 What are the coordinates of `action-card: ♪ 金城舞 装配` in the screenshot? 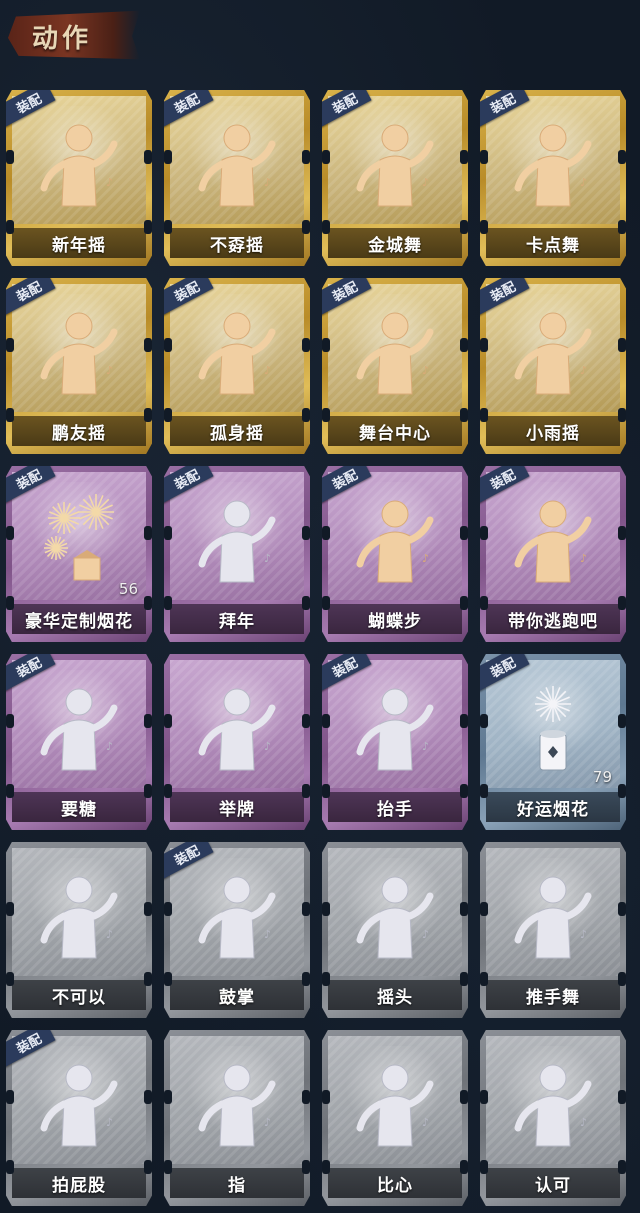 It's located at (395, 178).